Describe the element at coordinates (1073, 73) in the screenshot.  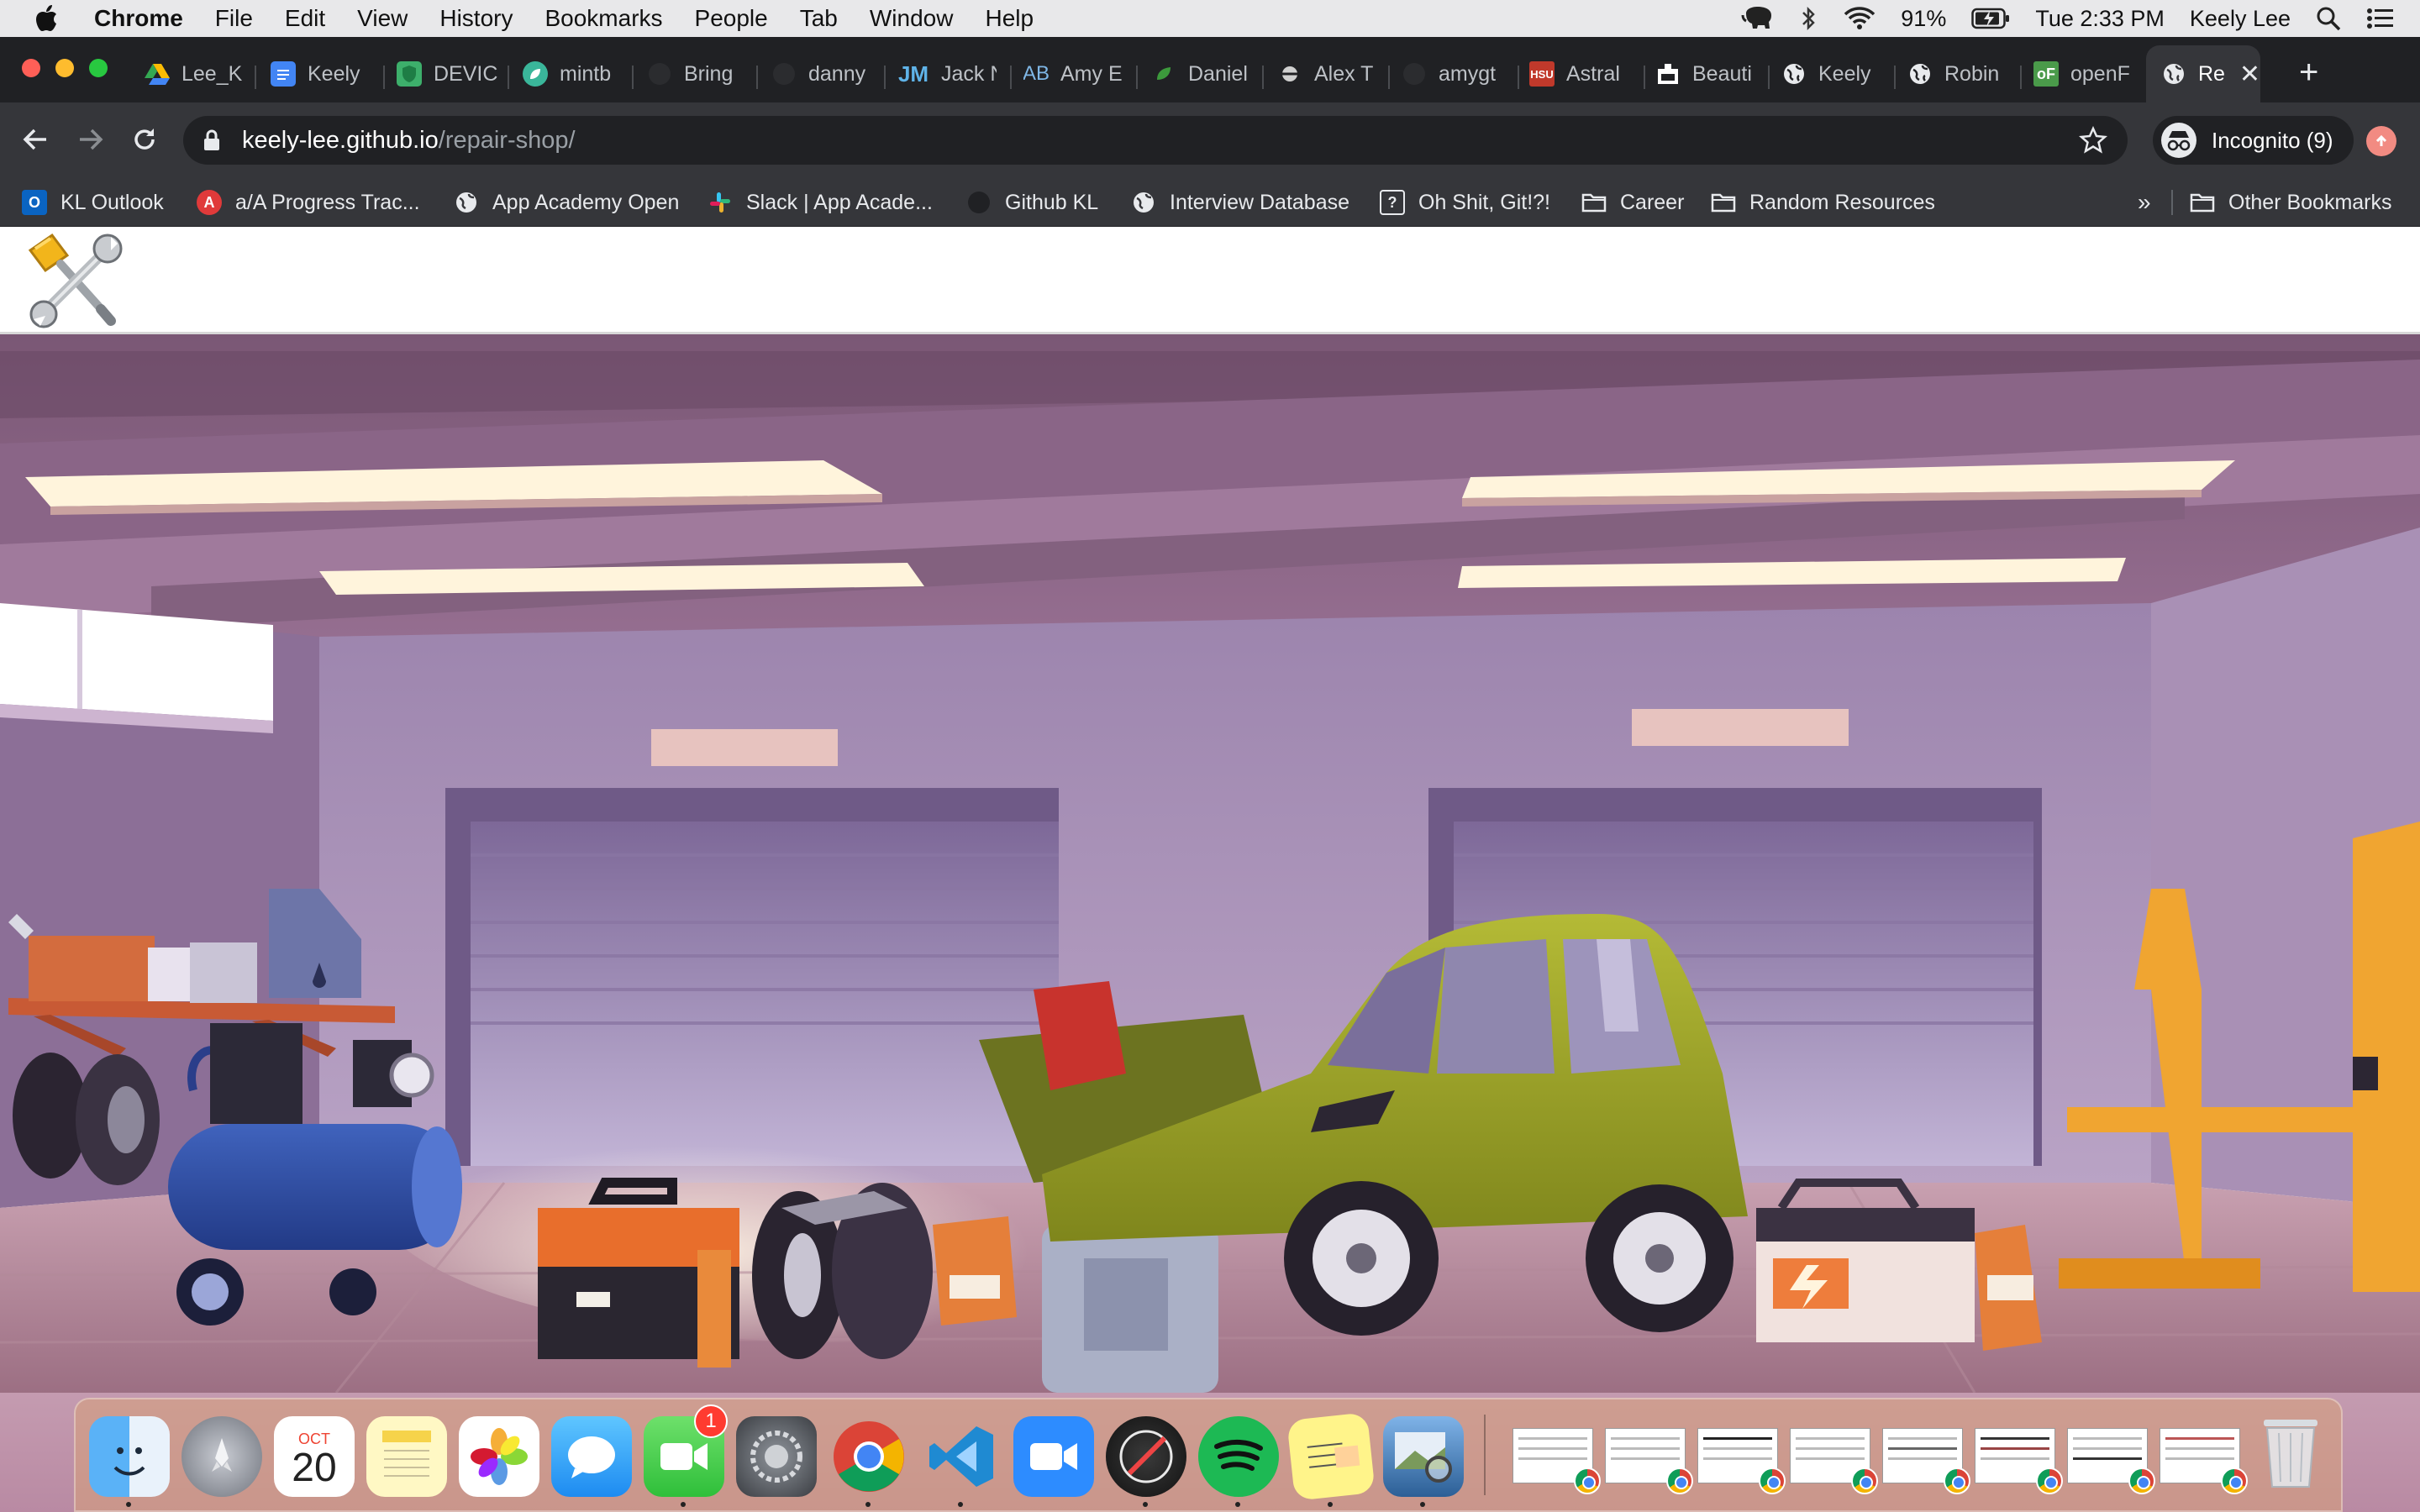
I see `tab-amy: AB Amy E` at that location.